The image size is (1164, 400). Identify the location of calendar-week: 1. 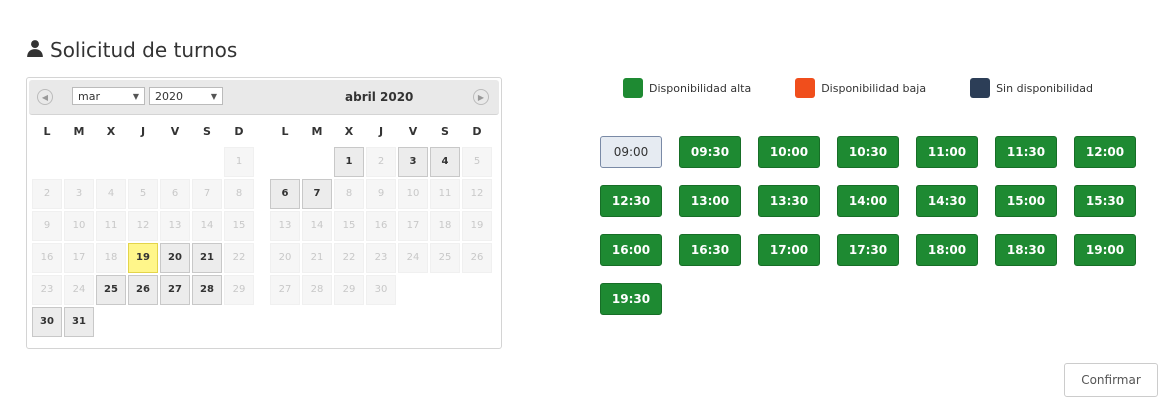
(143, 162).